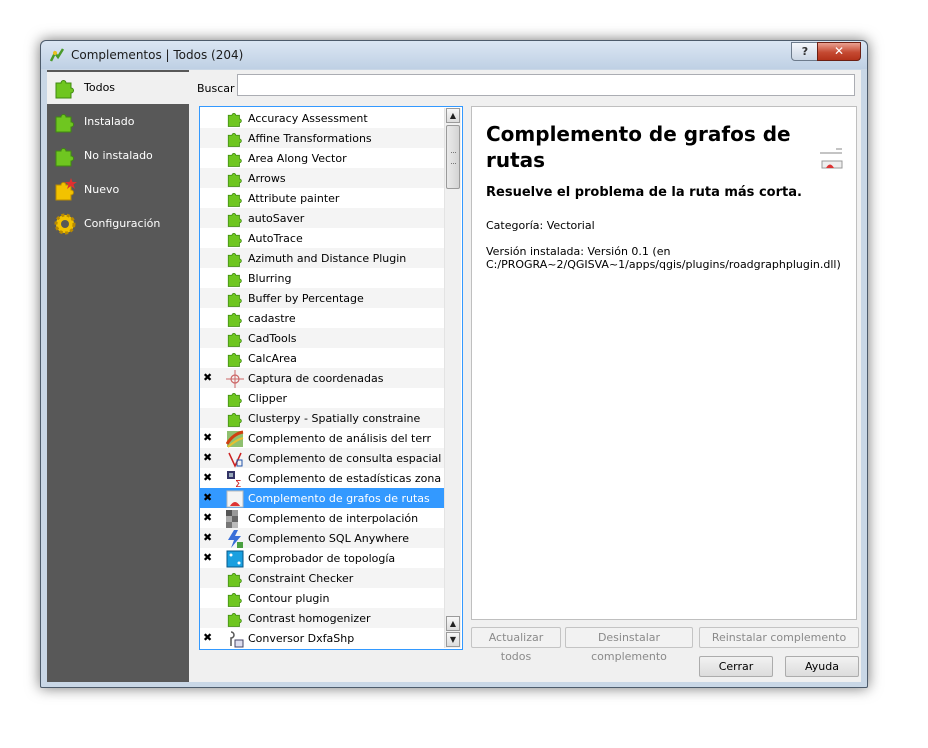 The height and width of the screenshot is (748, 928). What do you see at coordinates (323, 258) in the screenshot?
I see `plugin-row: Azimuth and Distance Plugin` at bounding box center [323, 258].